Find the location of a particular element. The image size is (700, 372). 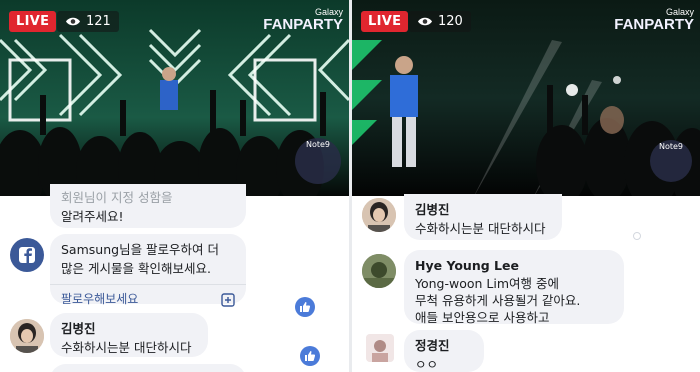

facebook-icon is located at coordinates (27, 255).